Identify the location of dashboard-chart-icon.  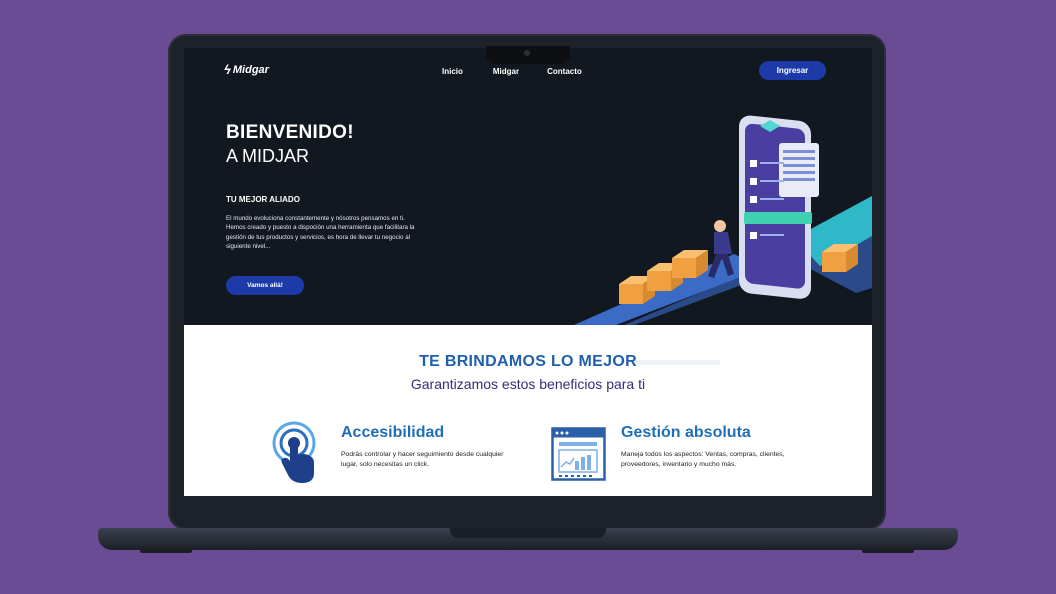
(578, 454).